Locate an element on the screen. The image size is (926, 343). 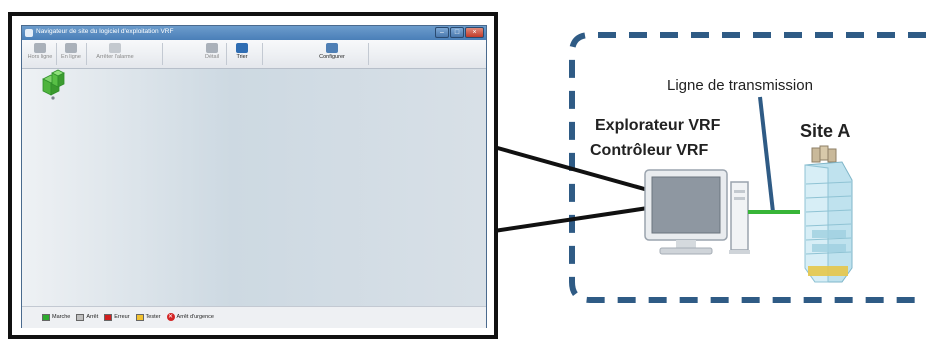
detail-label: Détail is located at coordinates (212, 57).